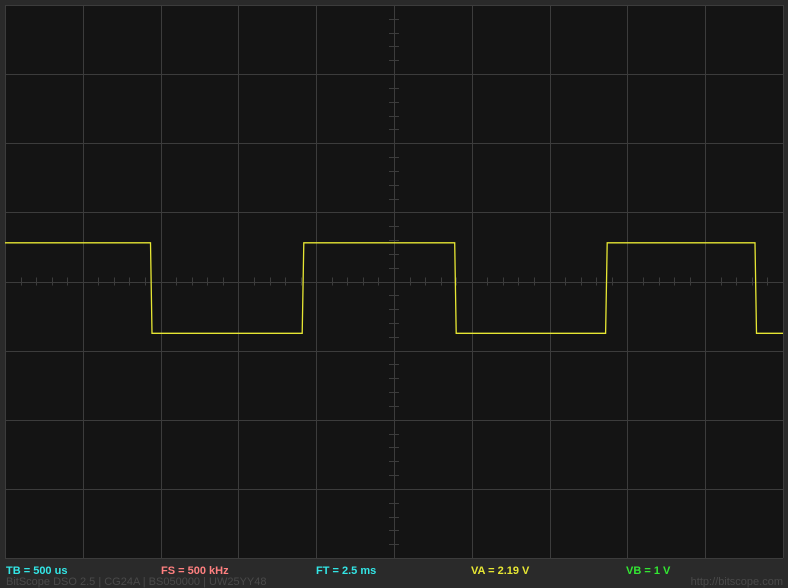  Describe the element at coordinates (736, 582) in the screenshot. I see `website-footer: http://bitscope.com` at that location.